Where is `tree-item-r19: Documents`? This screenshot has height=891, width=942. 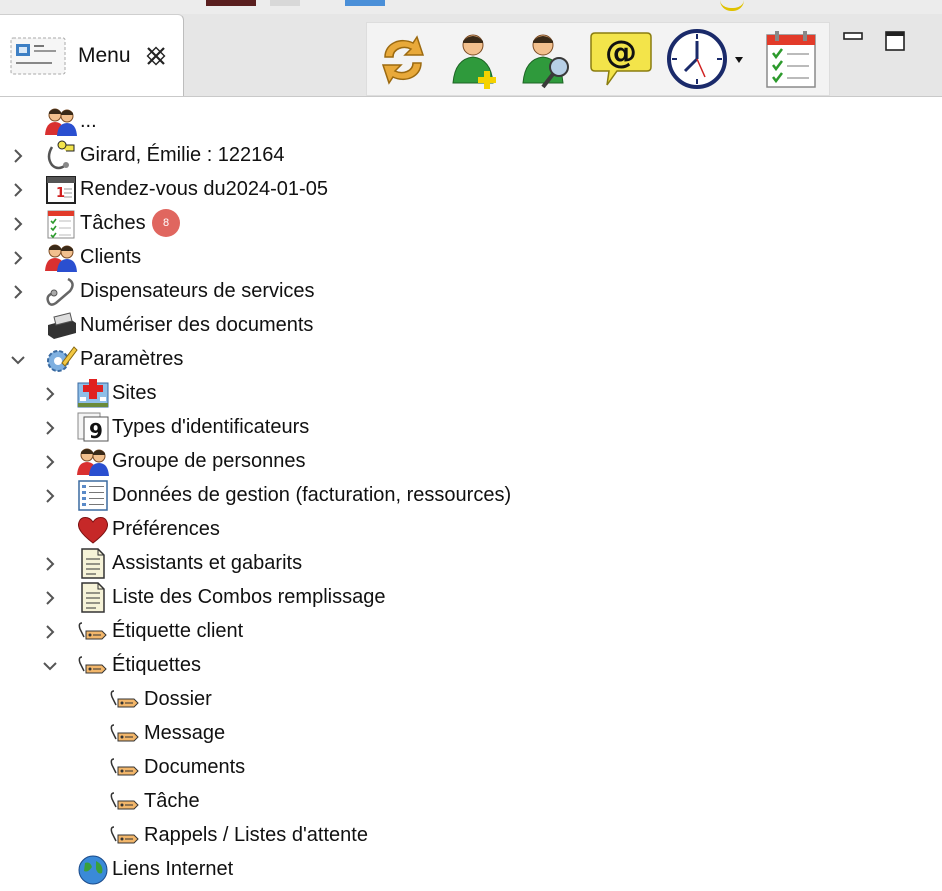
tree-item-r19: Documents is located at coordinates (471, 767).